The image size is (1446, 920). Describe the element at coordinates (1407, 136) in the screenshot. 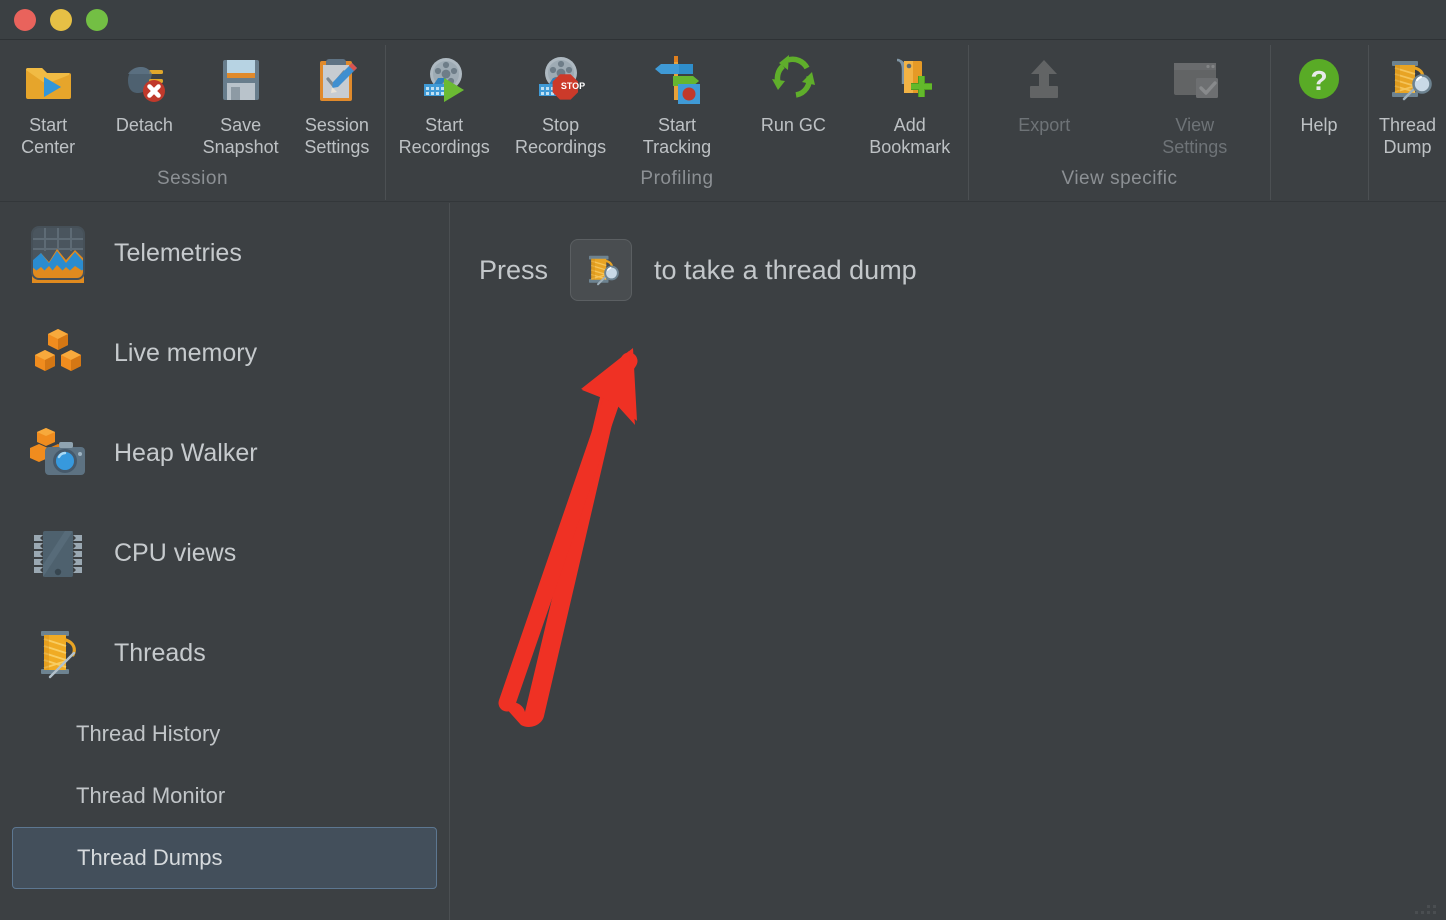

I see `thread-dump-label: Thread Dump` at that location.